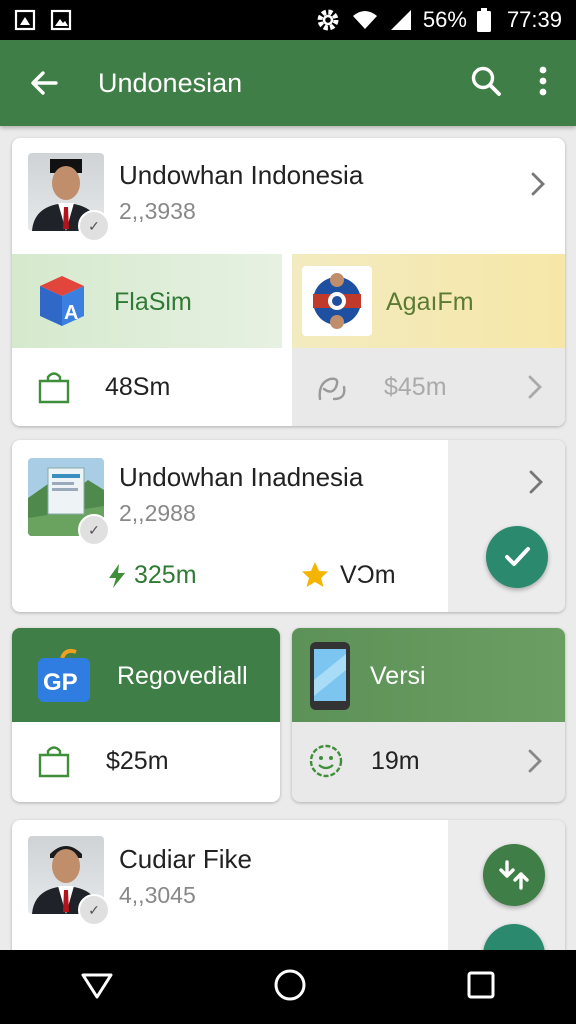 The image size is (576, 1024). What do you see at coordinates (117, 576) in the screenshot?
I see `bolt-icon` at bounding box center [117, 576].